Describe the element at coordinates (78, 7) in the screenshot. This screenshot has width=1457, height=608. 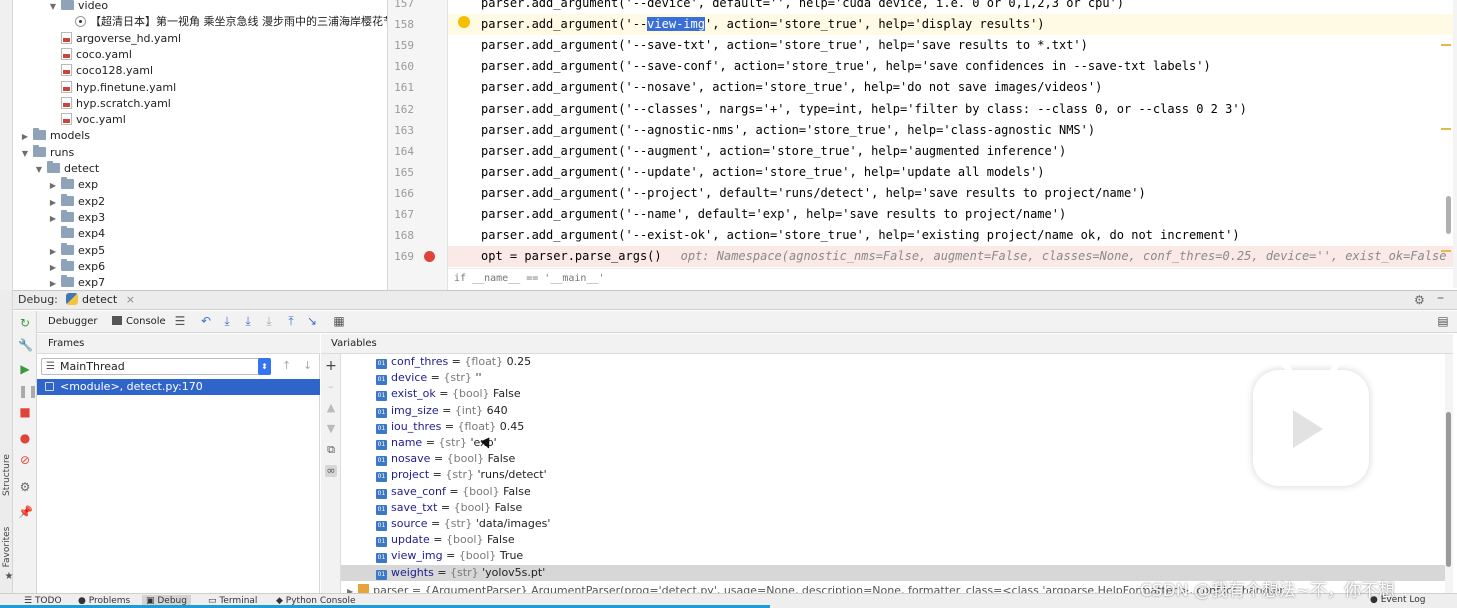
I see `tree-item: ▼ video` at that location.